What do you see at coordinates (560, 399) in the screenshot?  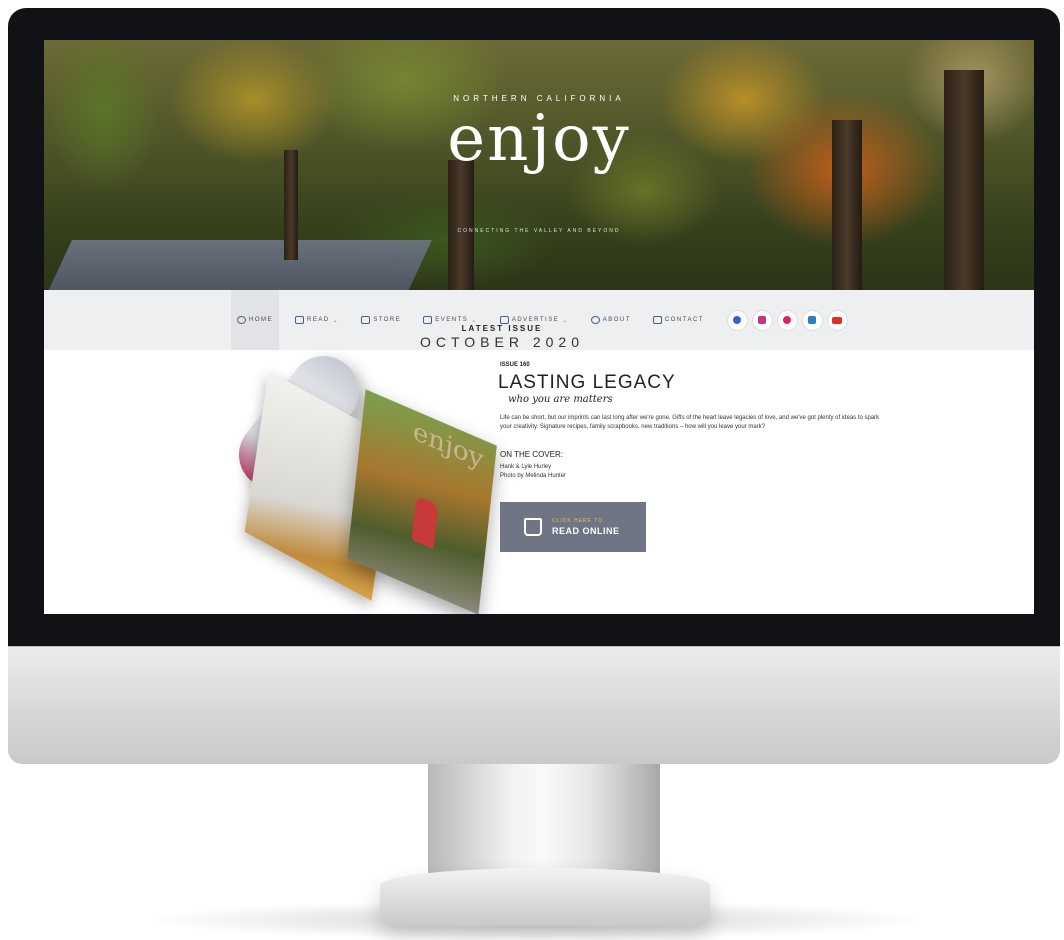 I see `issue-subtitle: who you are matters` at bounding box center [560, 399].